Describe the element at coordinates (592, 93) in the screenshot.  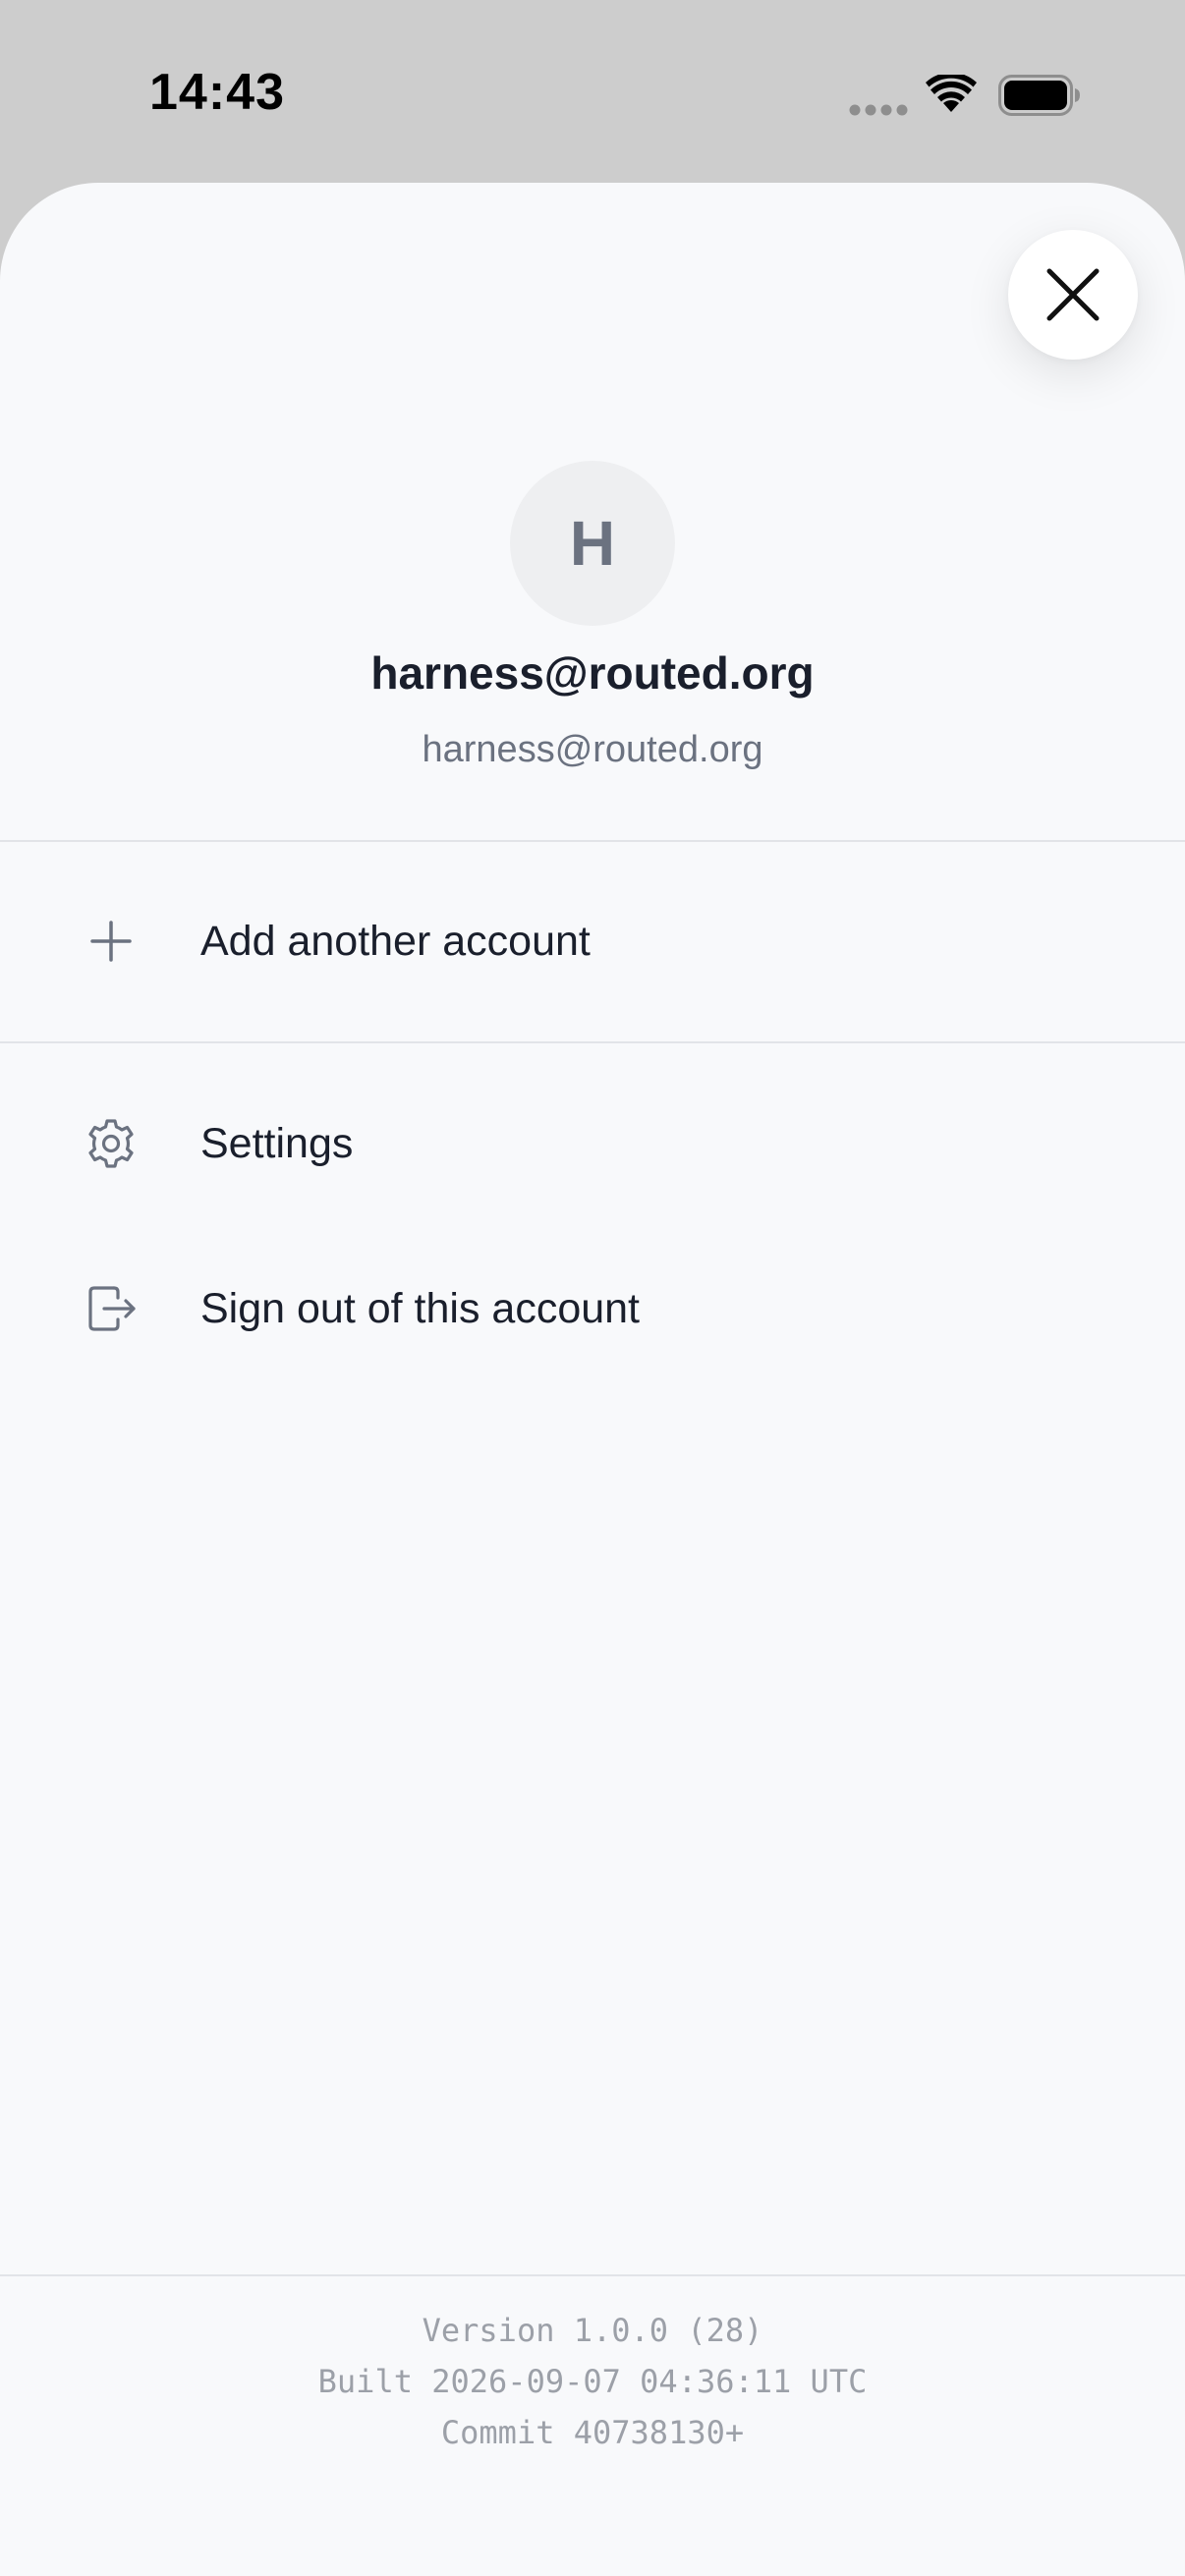
I see `status-bar: 14:43` at that location.